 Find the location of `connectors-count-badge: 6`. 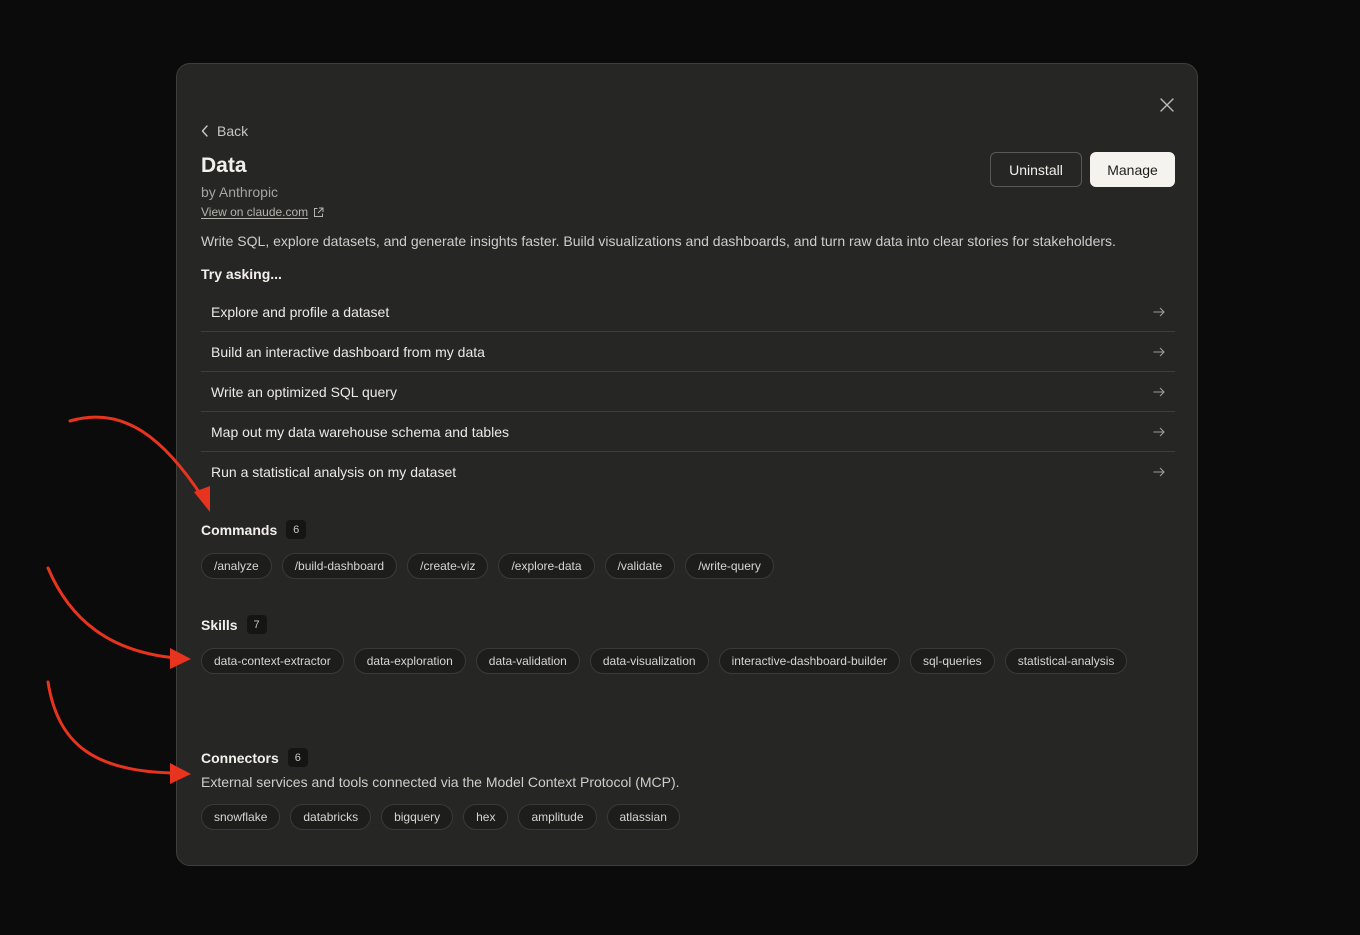

connectors-count-badge: 6 is located at coordinates (297, 757).